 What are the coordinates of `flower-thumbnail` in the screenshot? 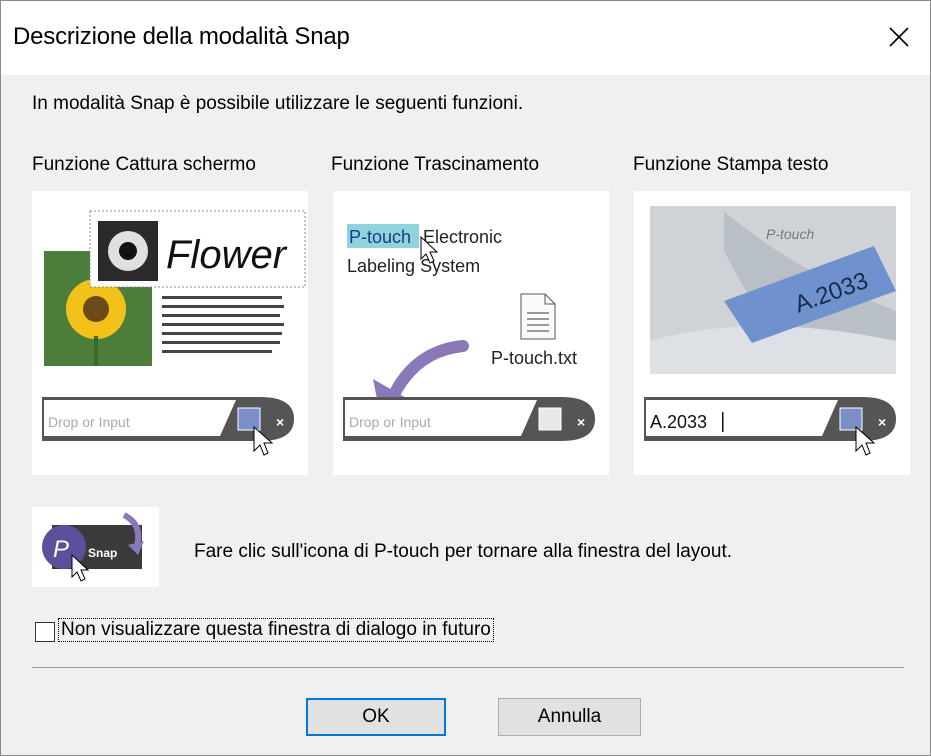 It's located at (128, 251).